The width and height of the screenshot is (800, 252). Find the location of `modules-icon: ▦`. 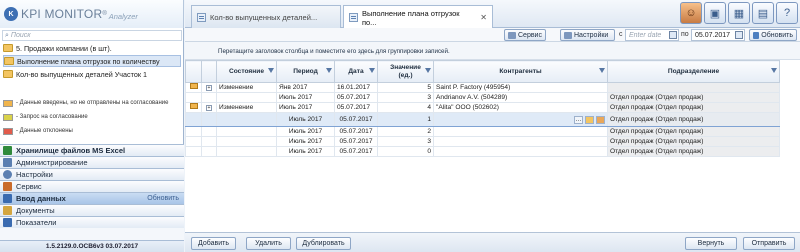

modules-icon: ▦ is located at coordinates (739, 13).